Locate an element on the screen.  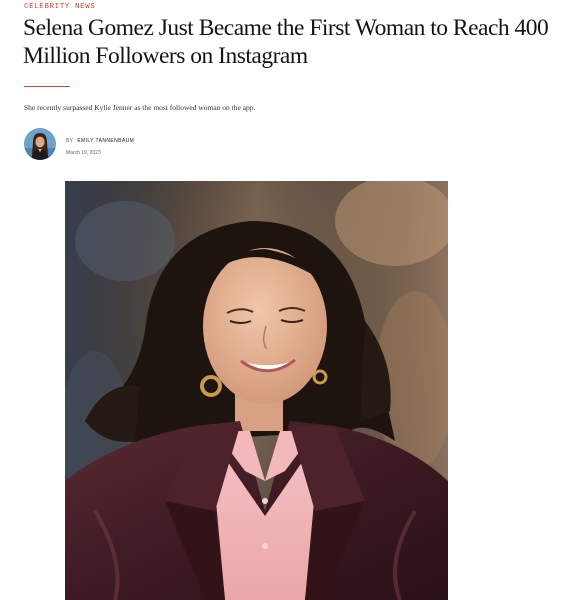
author-avatar is located at coordinates (40, 144).